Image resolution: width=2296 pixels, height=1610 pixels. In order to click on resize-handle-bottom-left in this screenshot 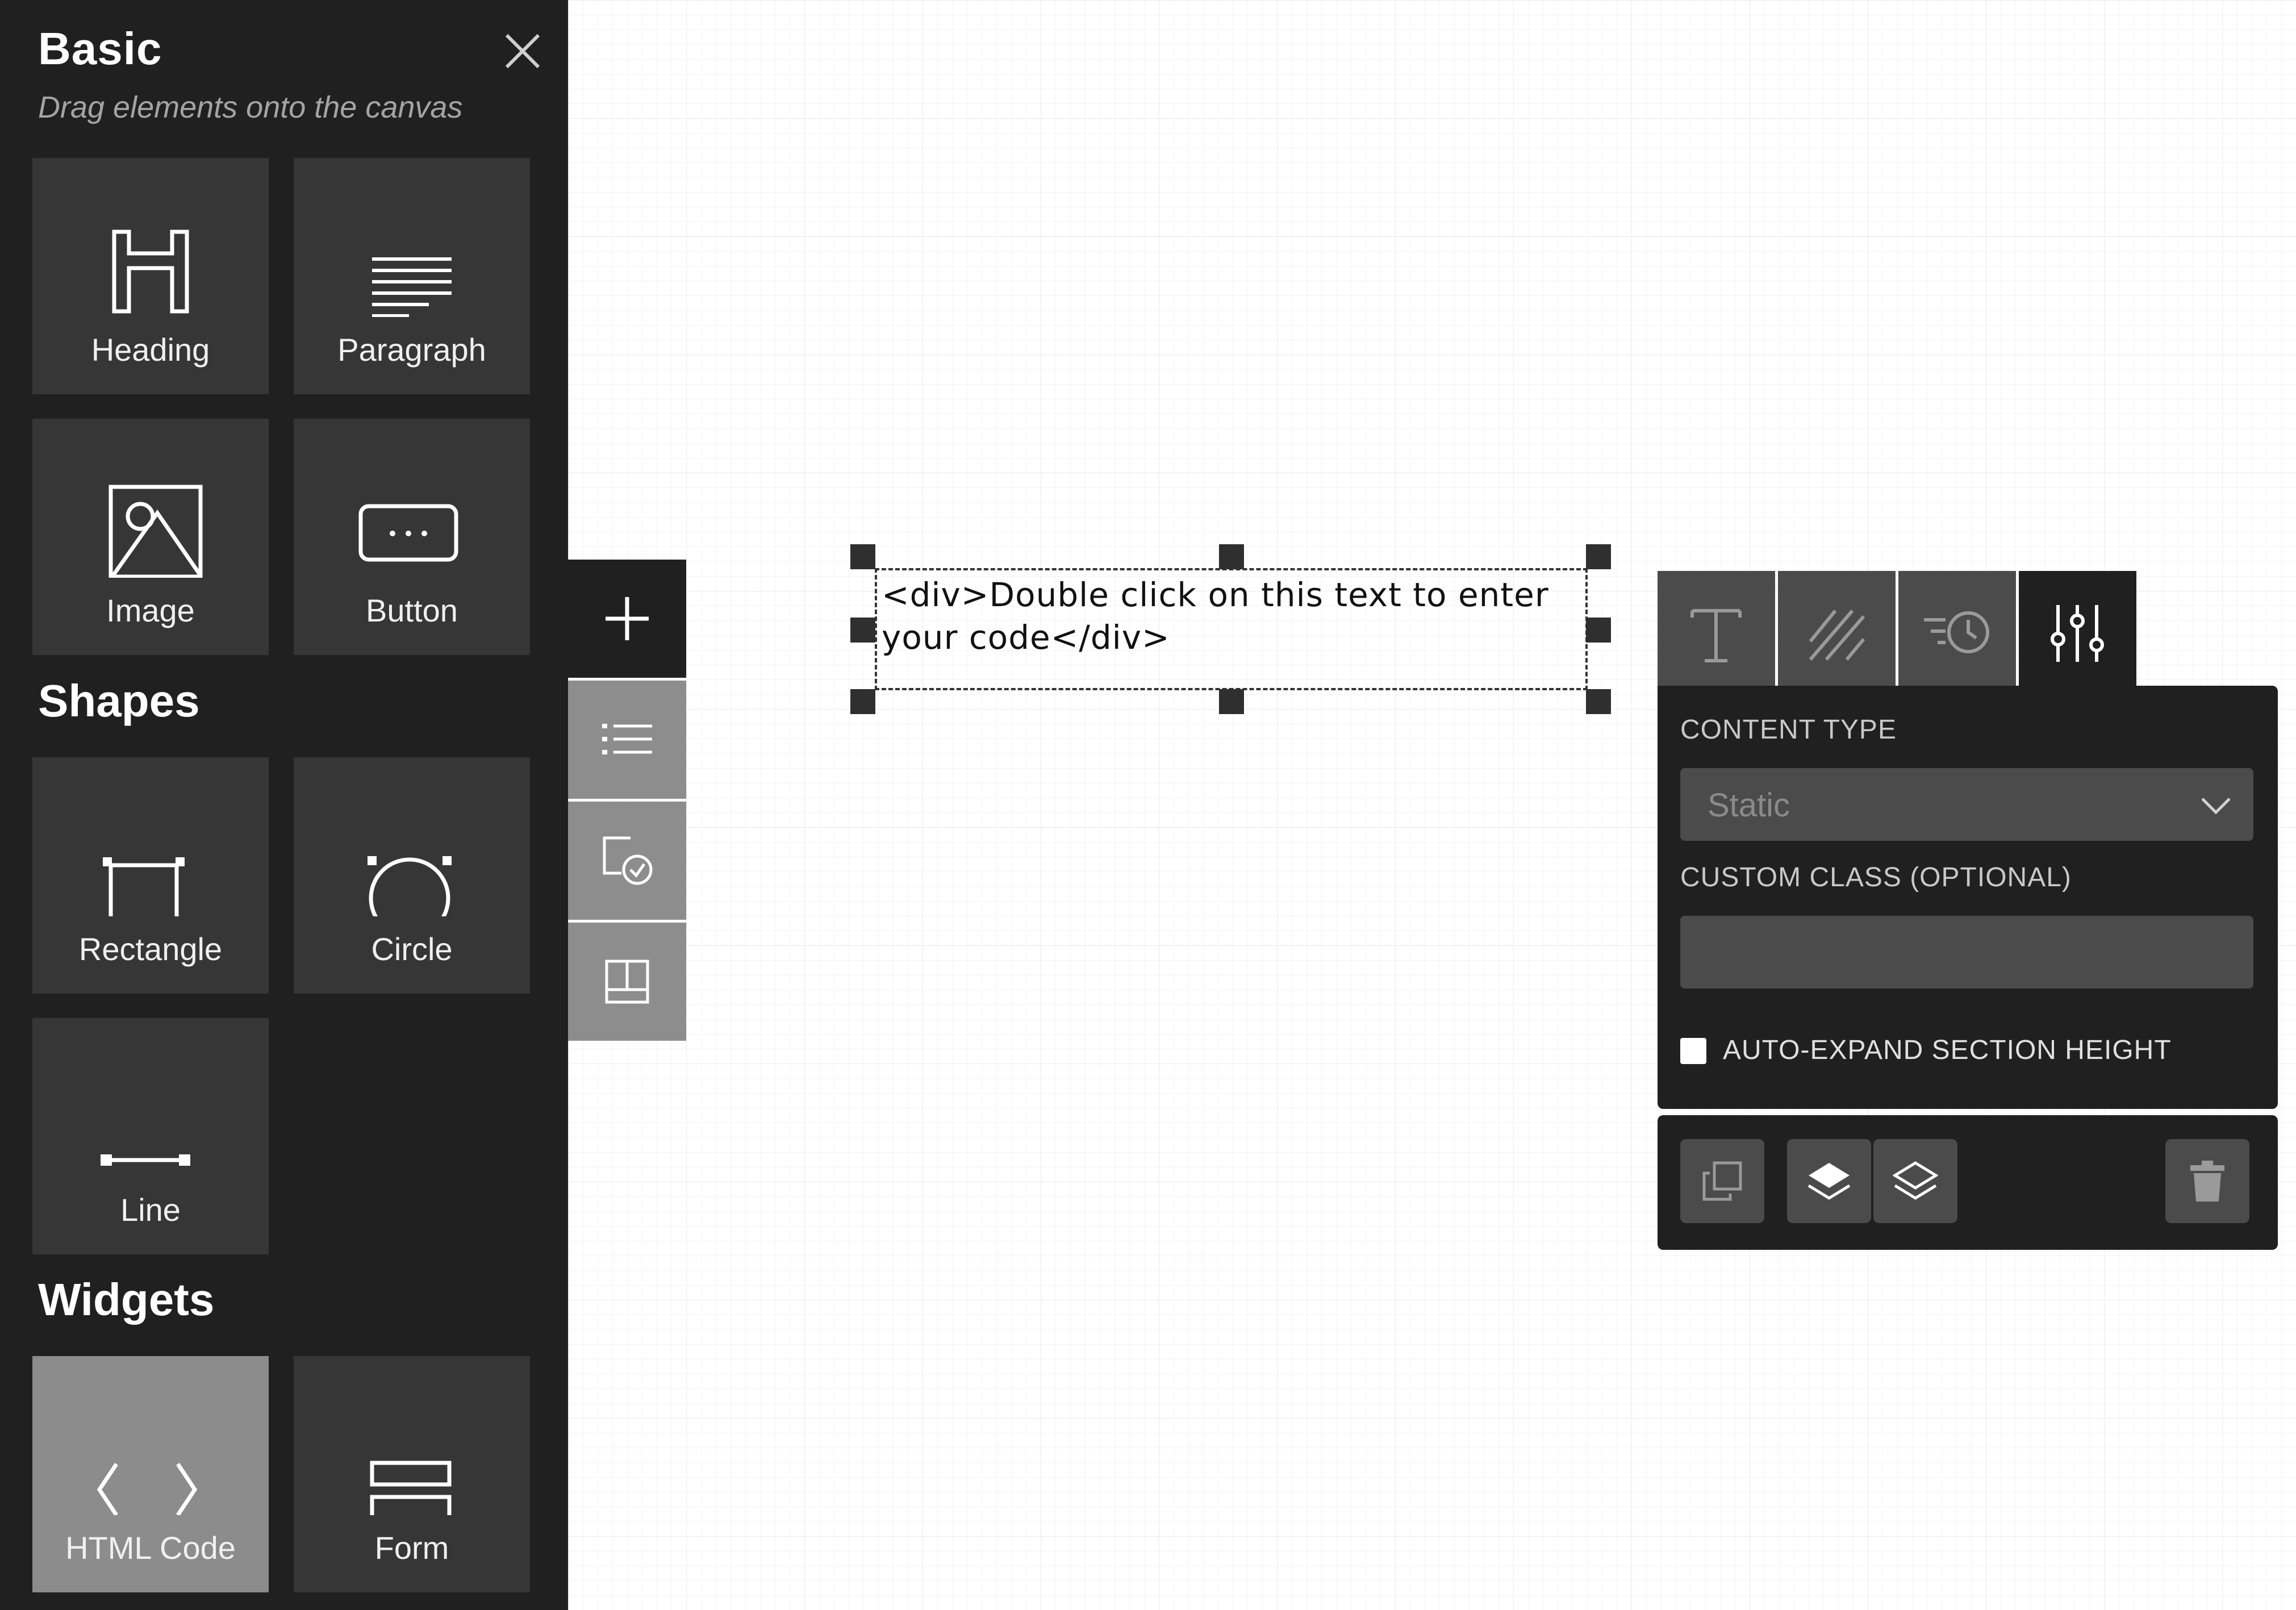, I will do `click(862, 701)`.